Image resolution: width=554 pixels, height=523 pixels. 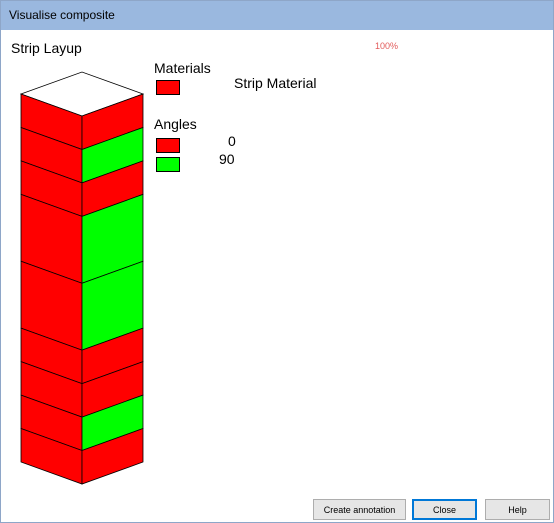 What do you see at coordinates (359, 509) in the screenshot?
I see `create-annotation-button: Create annotation` at bounding box center [359, 509].